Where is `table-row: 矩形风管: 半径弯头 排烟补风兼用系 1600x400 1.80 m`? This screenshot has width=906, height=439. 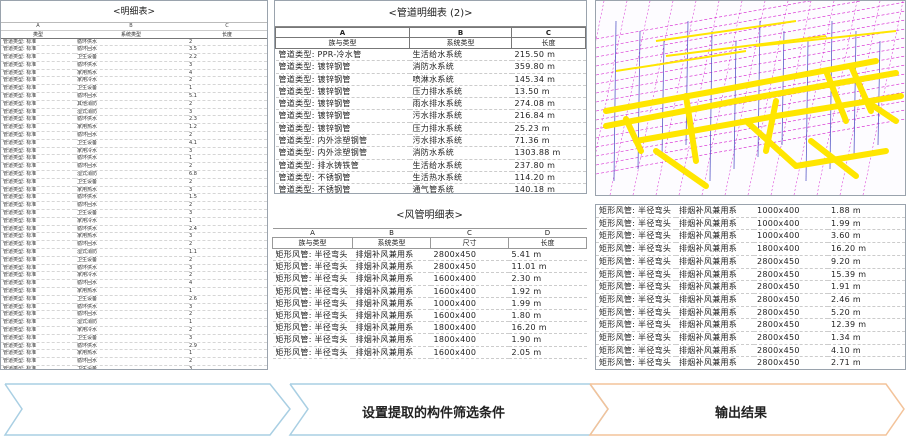 table-row: 矩形风管: 半径弯头 排烟补风兼用系 1600x400 1.80 m is located at coordinates (429, 316).